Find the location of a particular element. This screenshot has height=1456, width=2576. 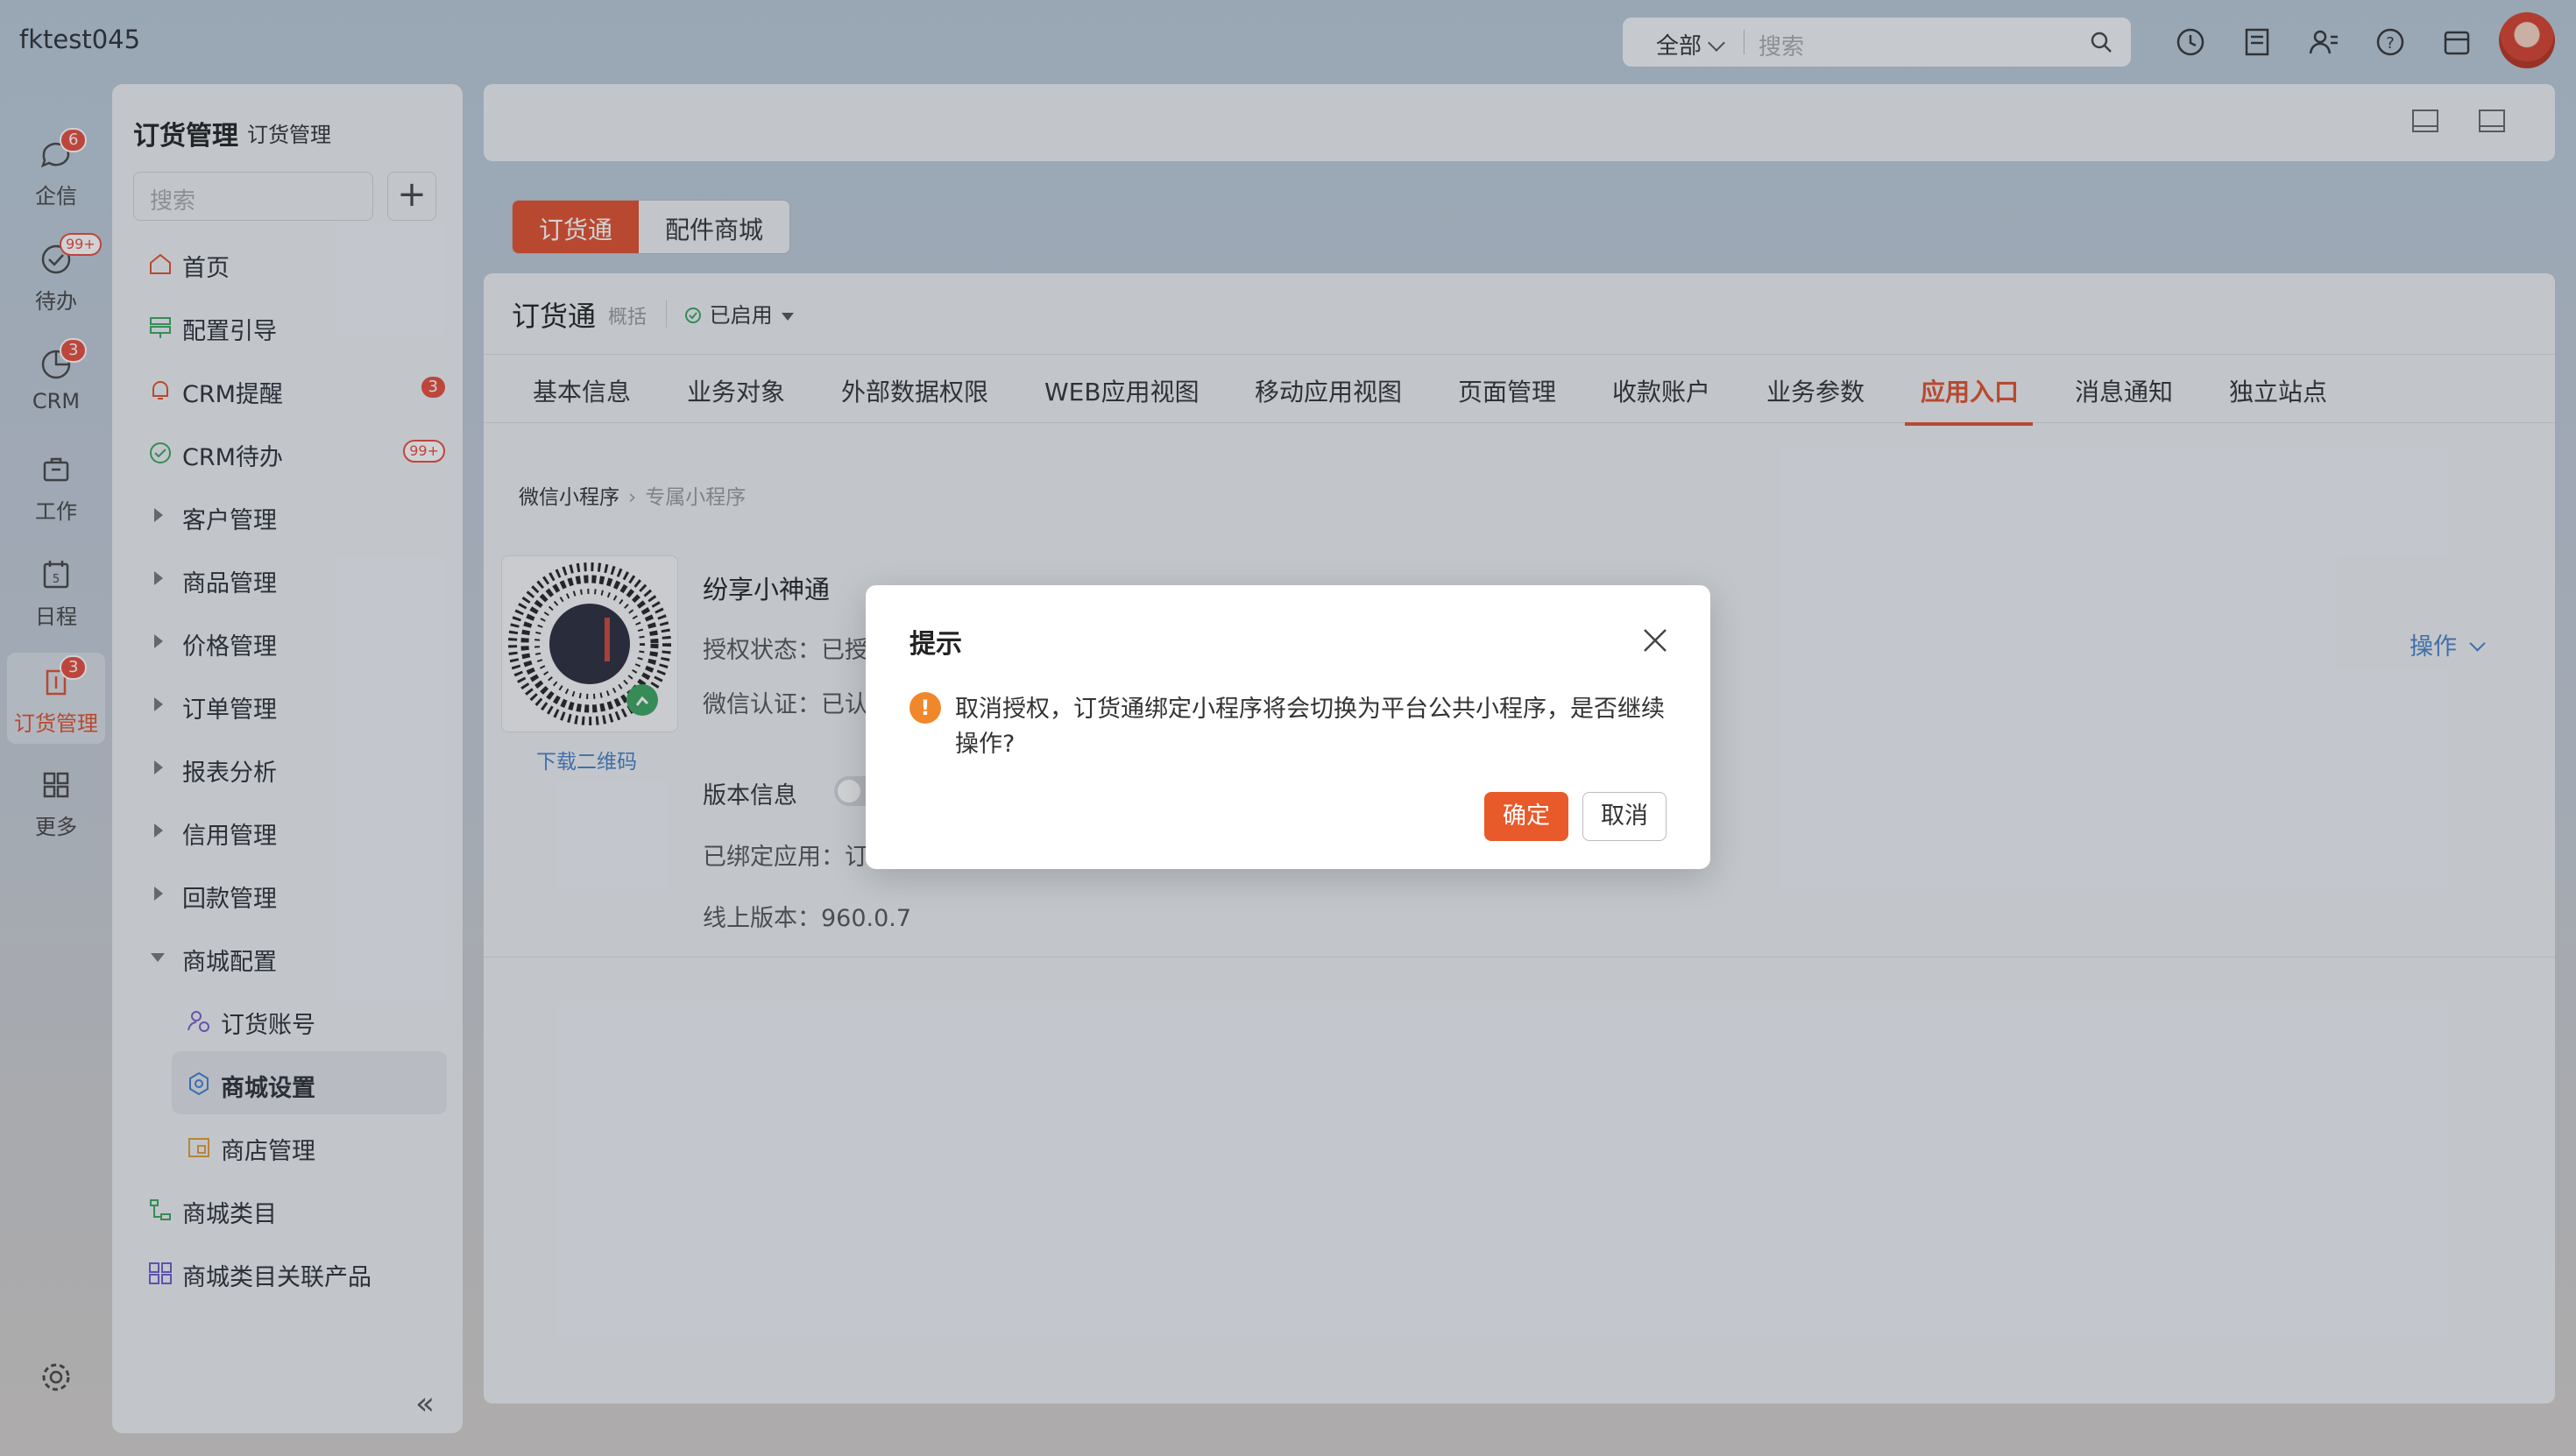

cancel-button: 取消 is located at coordinates (1624, 816).